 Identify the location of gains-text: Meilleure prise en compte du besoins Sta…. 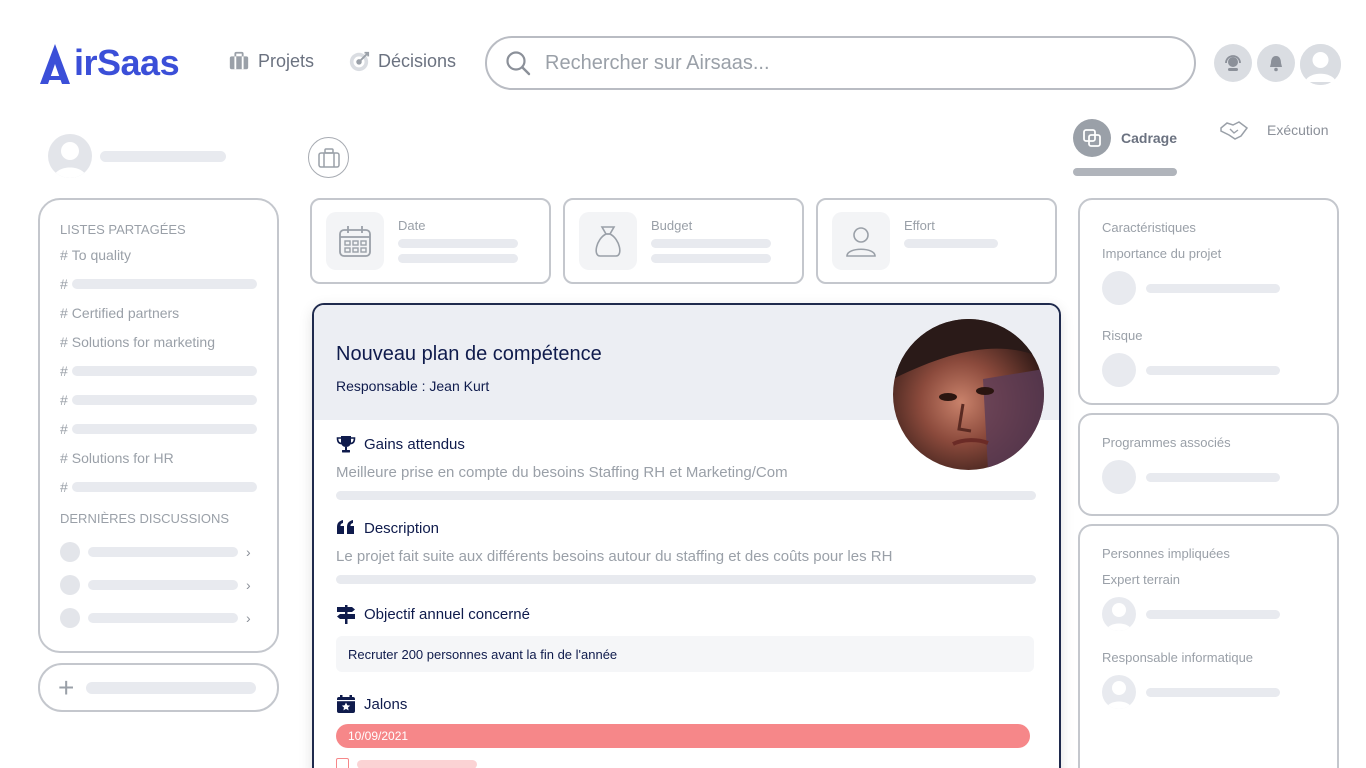
(562, 472).